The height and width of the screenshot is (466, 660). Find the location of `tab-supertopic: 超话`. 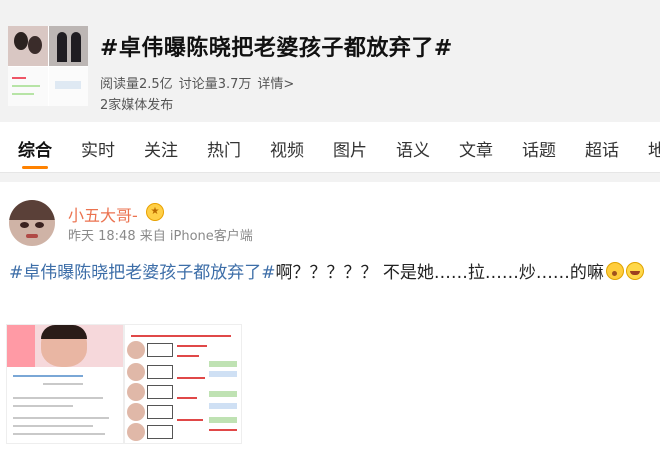

tab-supertopic: 超话 is located at coordinates (602, 148).